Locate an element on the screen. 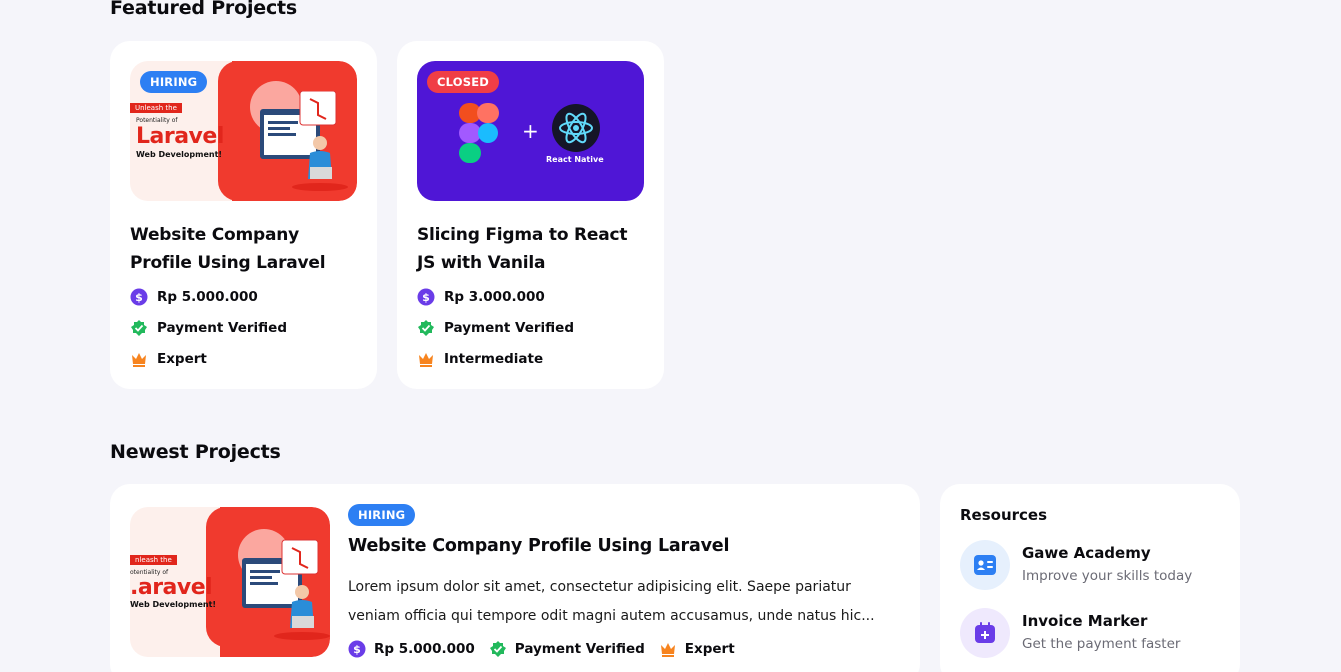 The image size is (1341, 672). id-card-icon is located at coordinates (985, 565).